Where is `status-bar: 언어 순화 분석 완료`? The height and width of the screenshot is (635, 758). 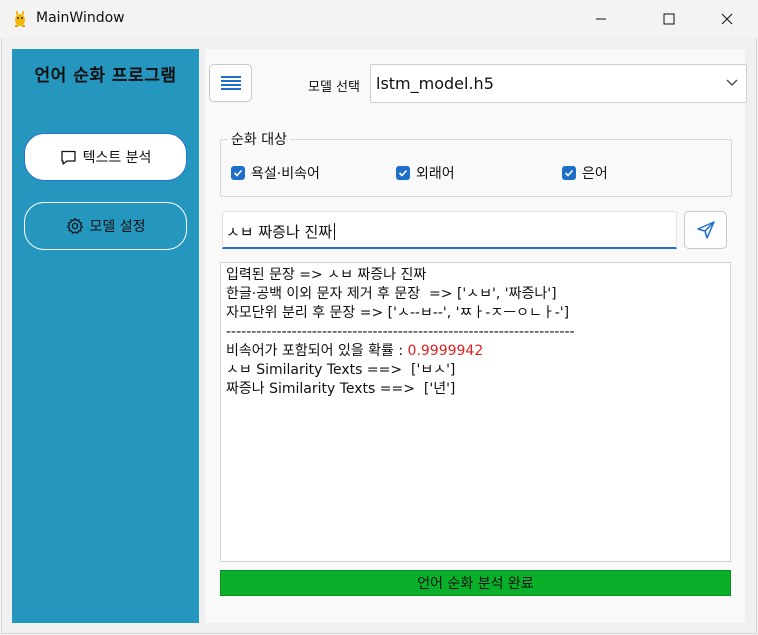 status-bar: 언어 순화 분석 완료 is located at coordinates (475, 583).